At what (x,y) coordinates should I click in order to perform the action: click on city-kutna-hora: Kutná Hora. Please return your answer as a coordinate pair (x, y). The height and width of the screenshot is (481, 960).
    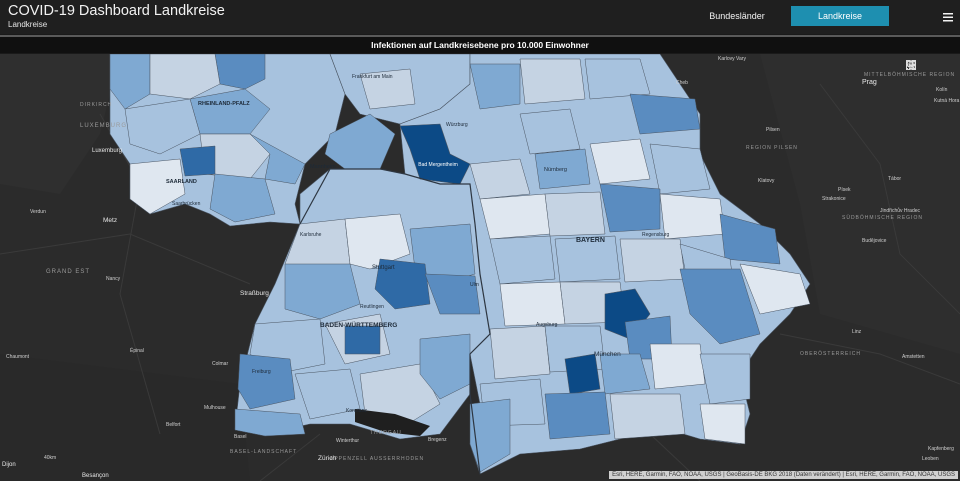
    Looking at the image, I should click on (947, 101).